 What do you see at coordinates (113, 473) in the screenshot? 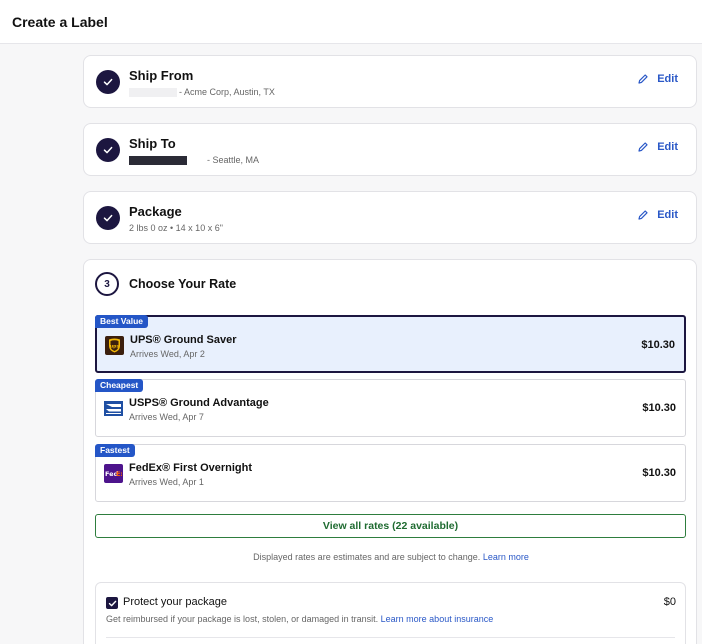
I see `fedex-logo-icon: FedEx` at bounding box center [113, 473].